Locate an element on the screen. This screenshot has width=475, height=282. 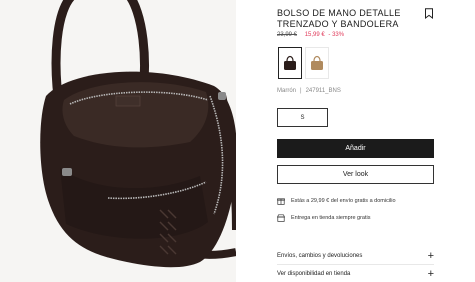
price-row: 23,99 € 15,99 € - 33% is located at coordinates (310, 35).